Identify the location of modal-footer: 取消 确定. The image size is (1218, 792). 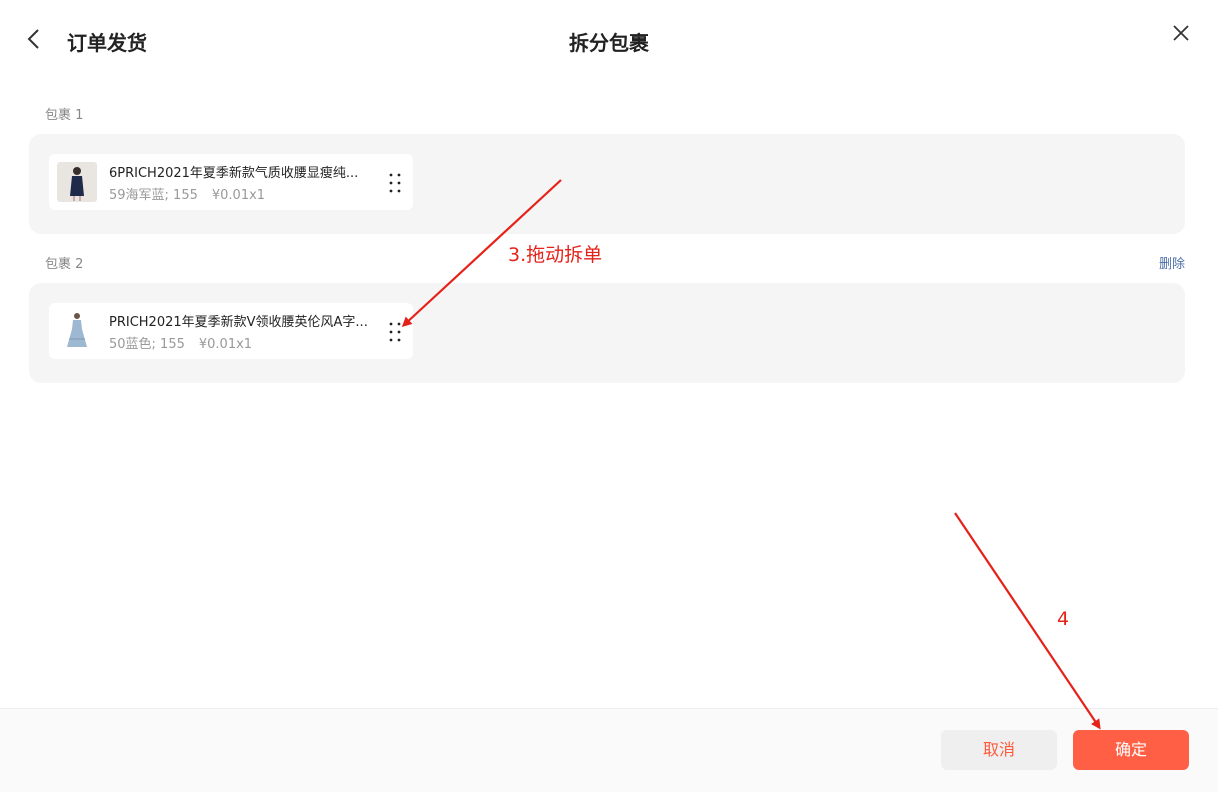
(609, 750).